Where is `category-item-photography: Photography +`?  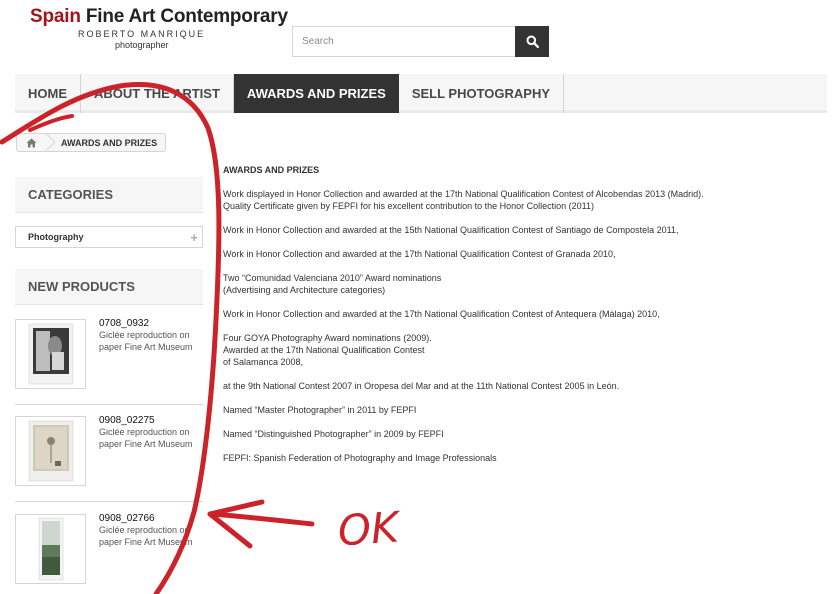 category-item-photography: Photography + is located at coordinates (109, 237).